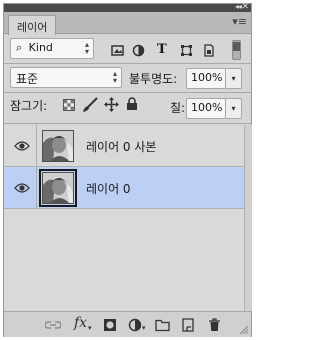 This screenshot has width=320, height=340. What do you see at coordinates (19, 47) in the screenshot?
I see `search-icon: ⌕` at bounding box center [19, 47].